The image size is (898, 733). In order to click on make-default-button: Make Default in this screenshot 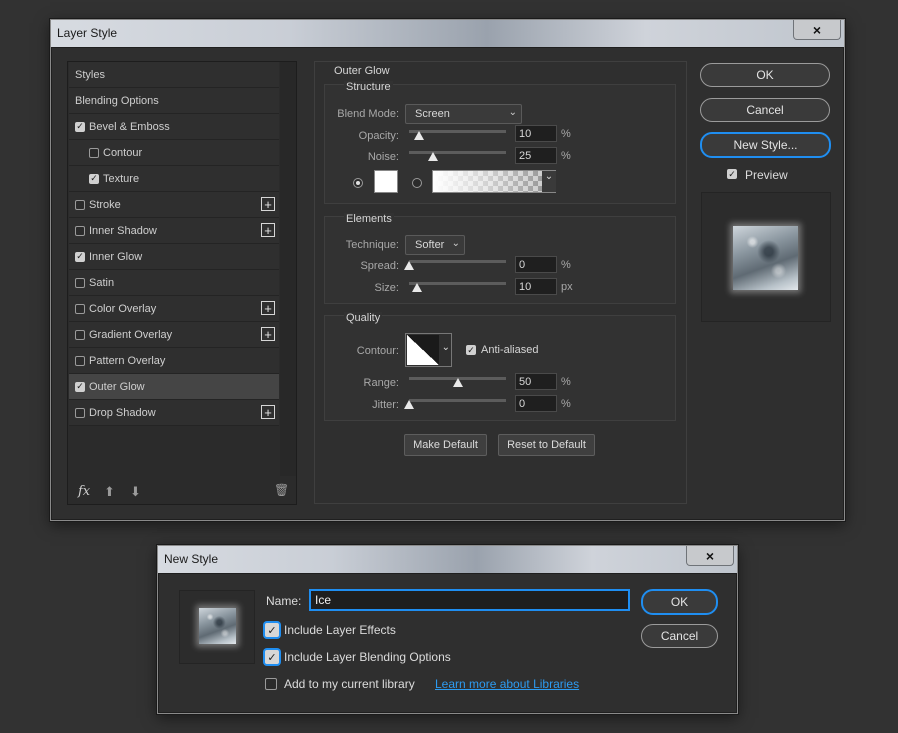, I will do `click(445, 445)`.